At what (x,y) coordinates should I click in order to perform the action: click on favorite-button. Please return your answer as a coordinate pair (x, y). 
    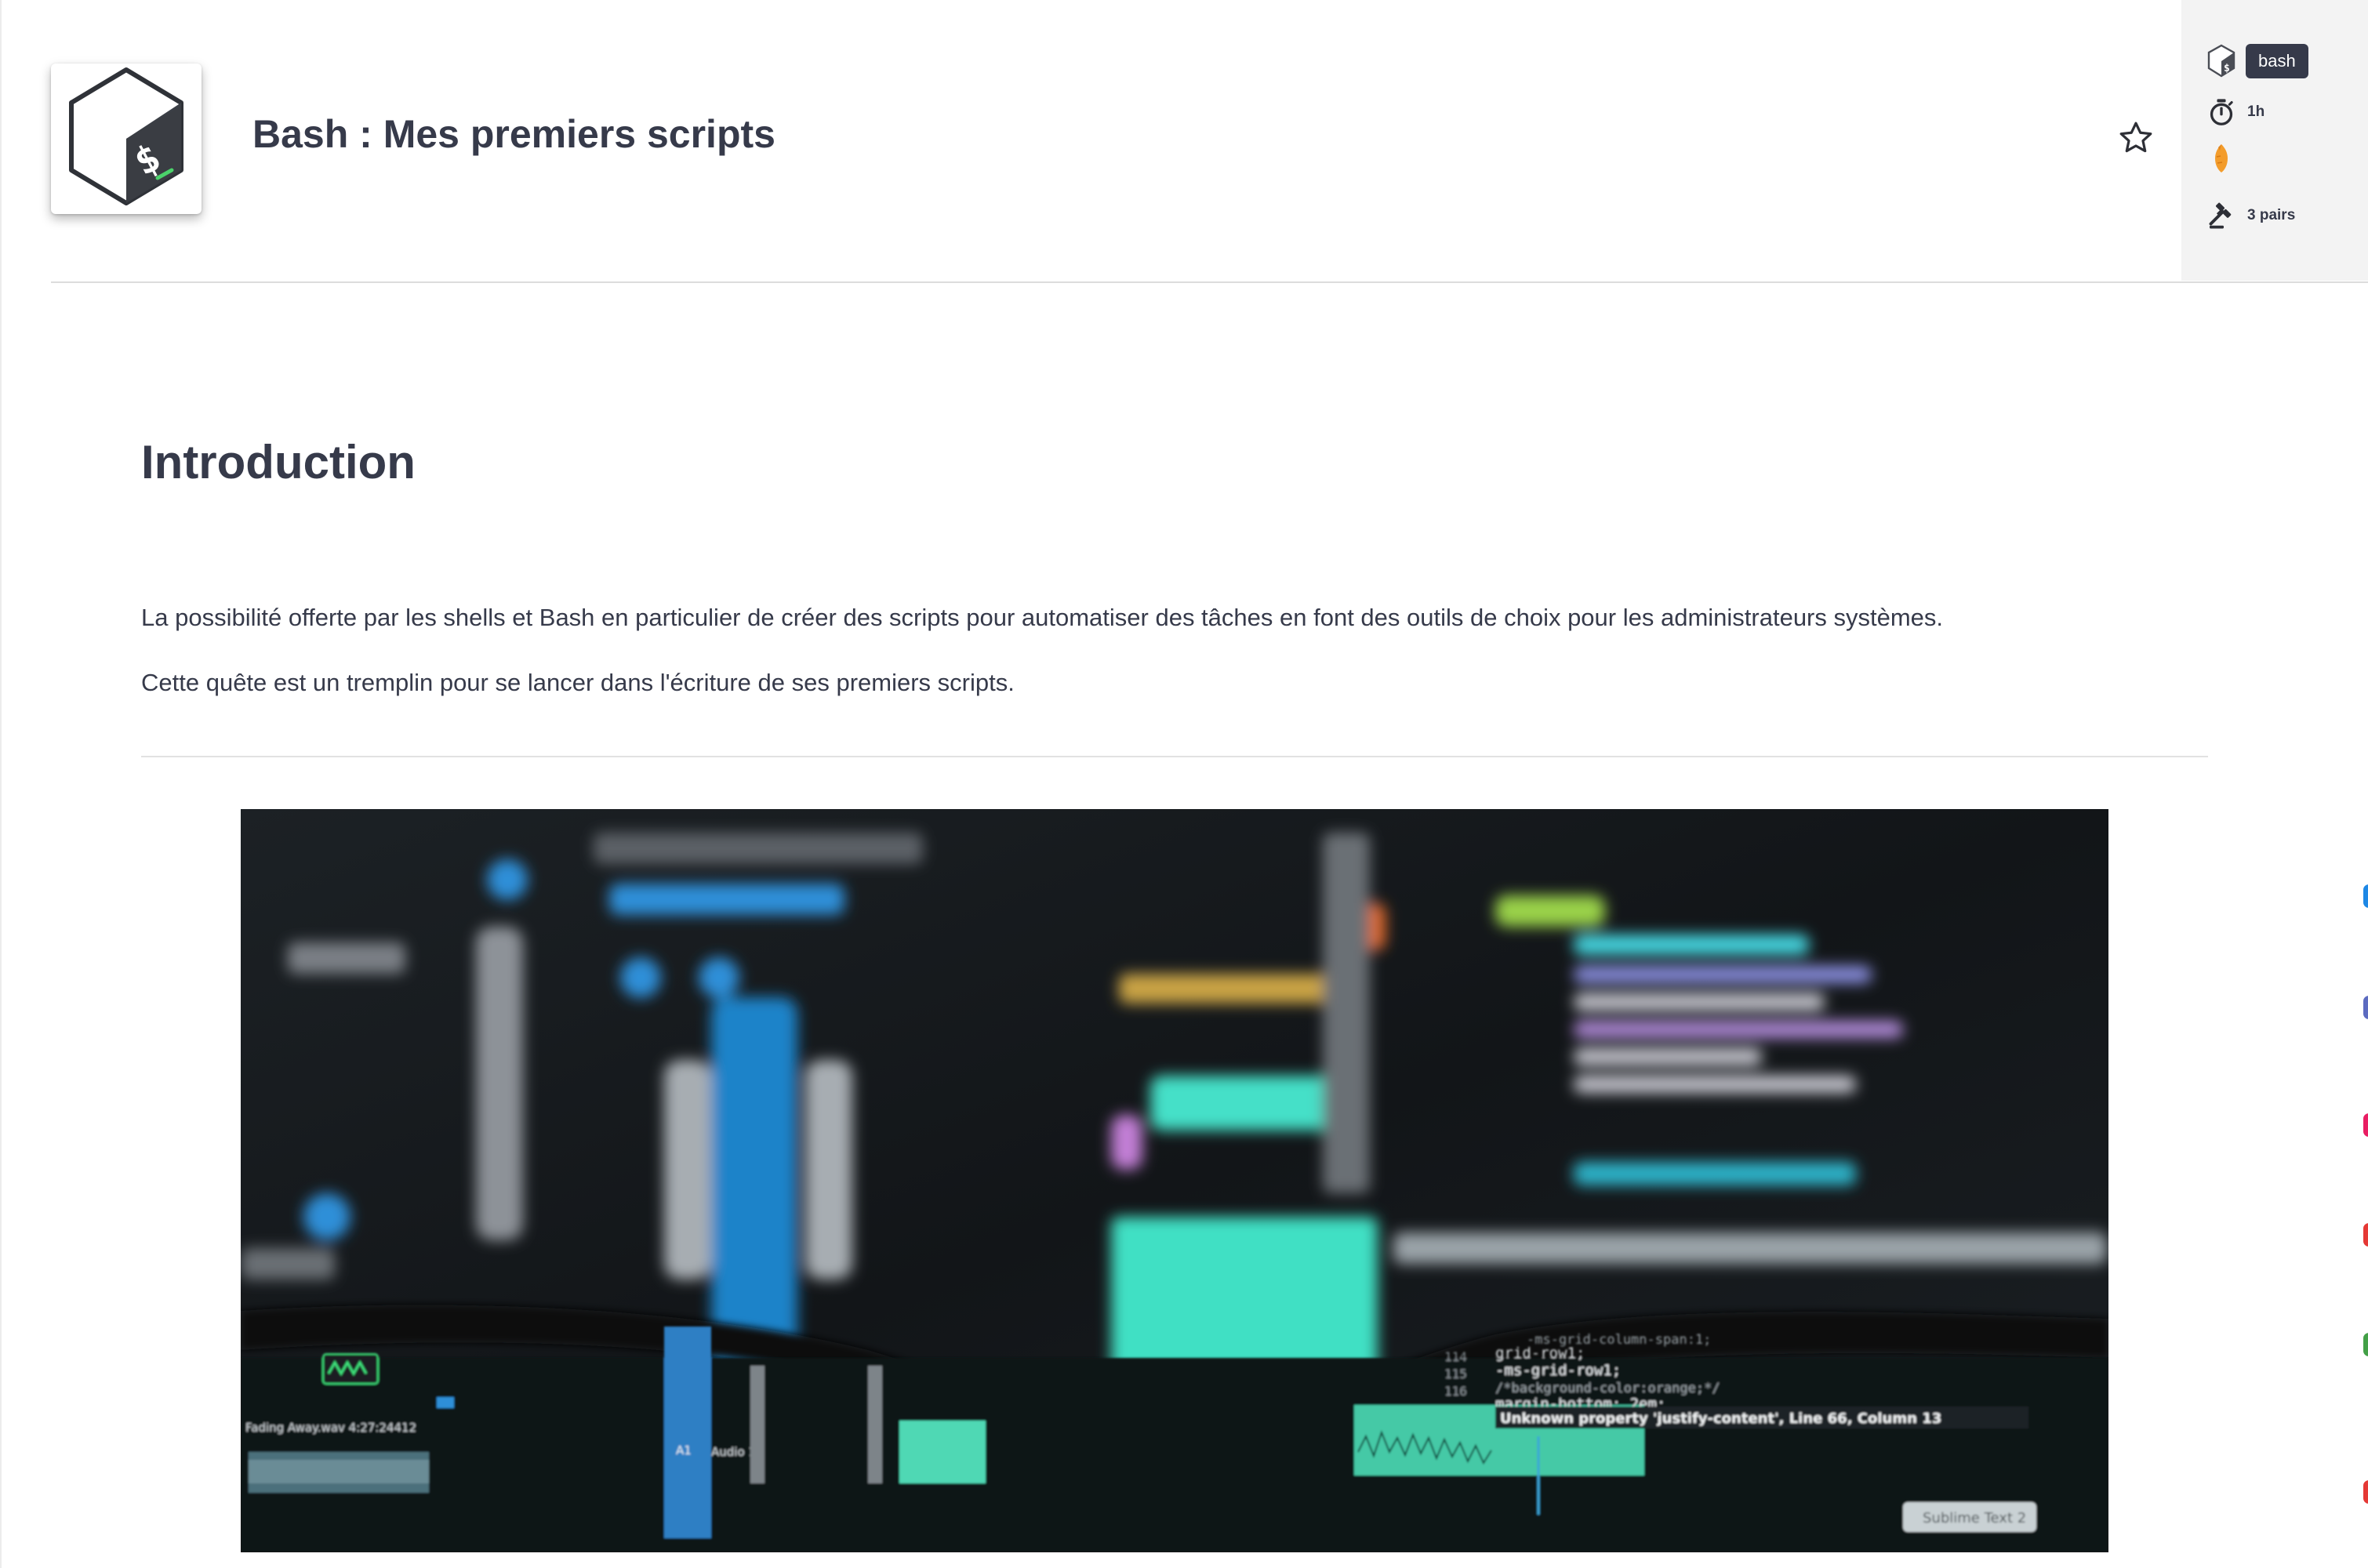
    Looking at the image, I should click on (2136, 138).